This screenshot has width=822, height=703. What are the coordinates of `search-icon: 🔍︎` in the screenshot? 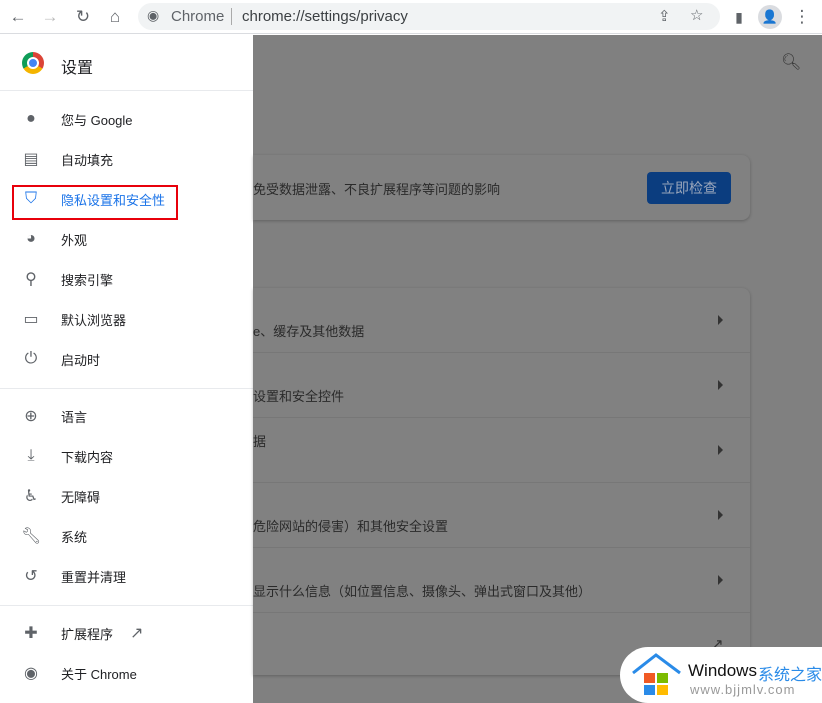 It's located at (791, 62).